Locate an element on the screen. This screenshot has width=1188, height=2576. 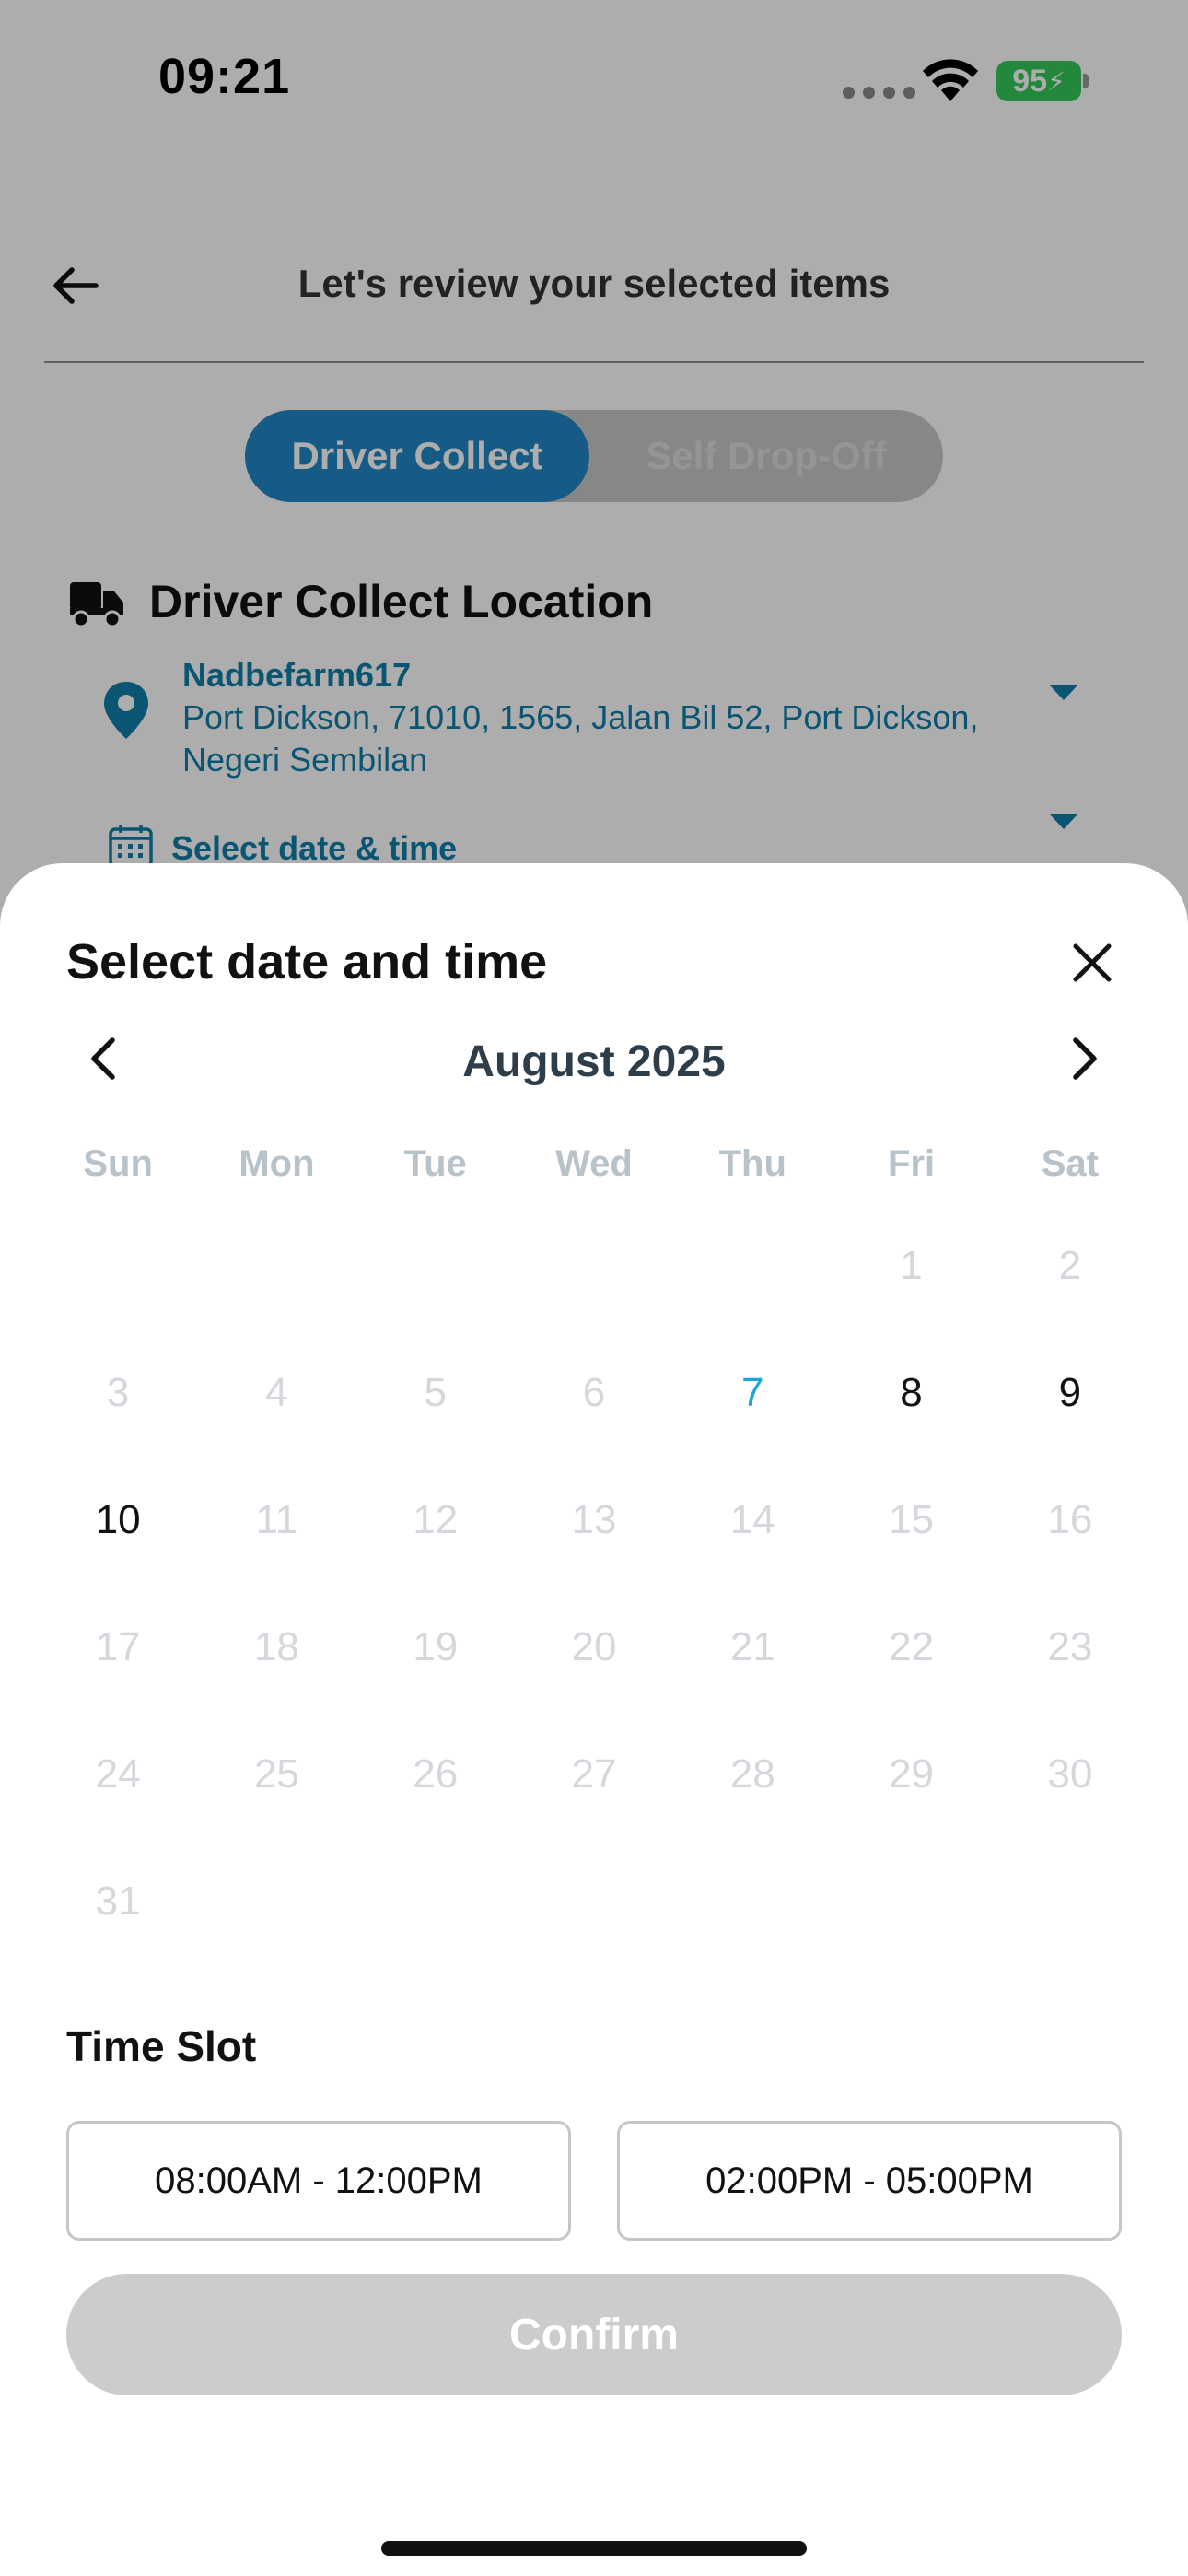
calendar-day: 21 is located at coordinates (752, 1646).